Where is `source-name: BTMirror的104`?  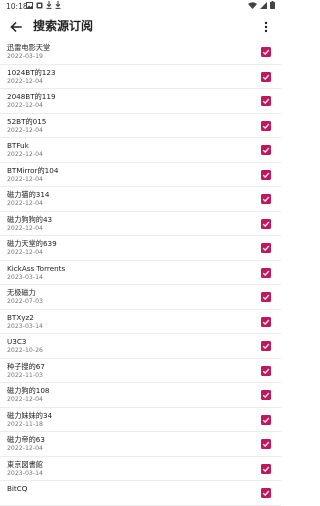 source-name: BTMirror的104 is located at coordinates (33, 170).